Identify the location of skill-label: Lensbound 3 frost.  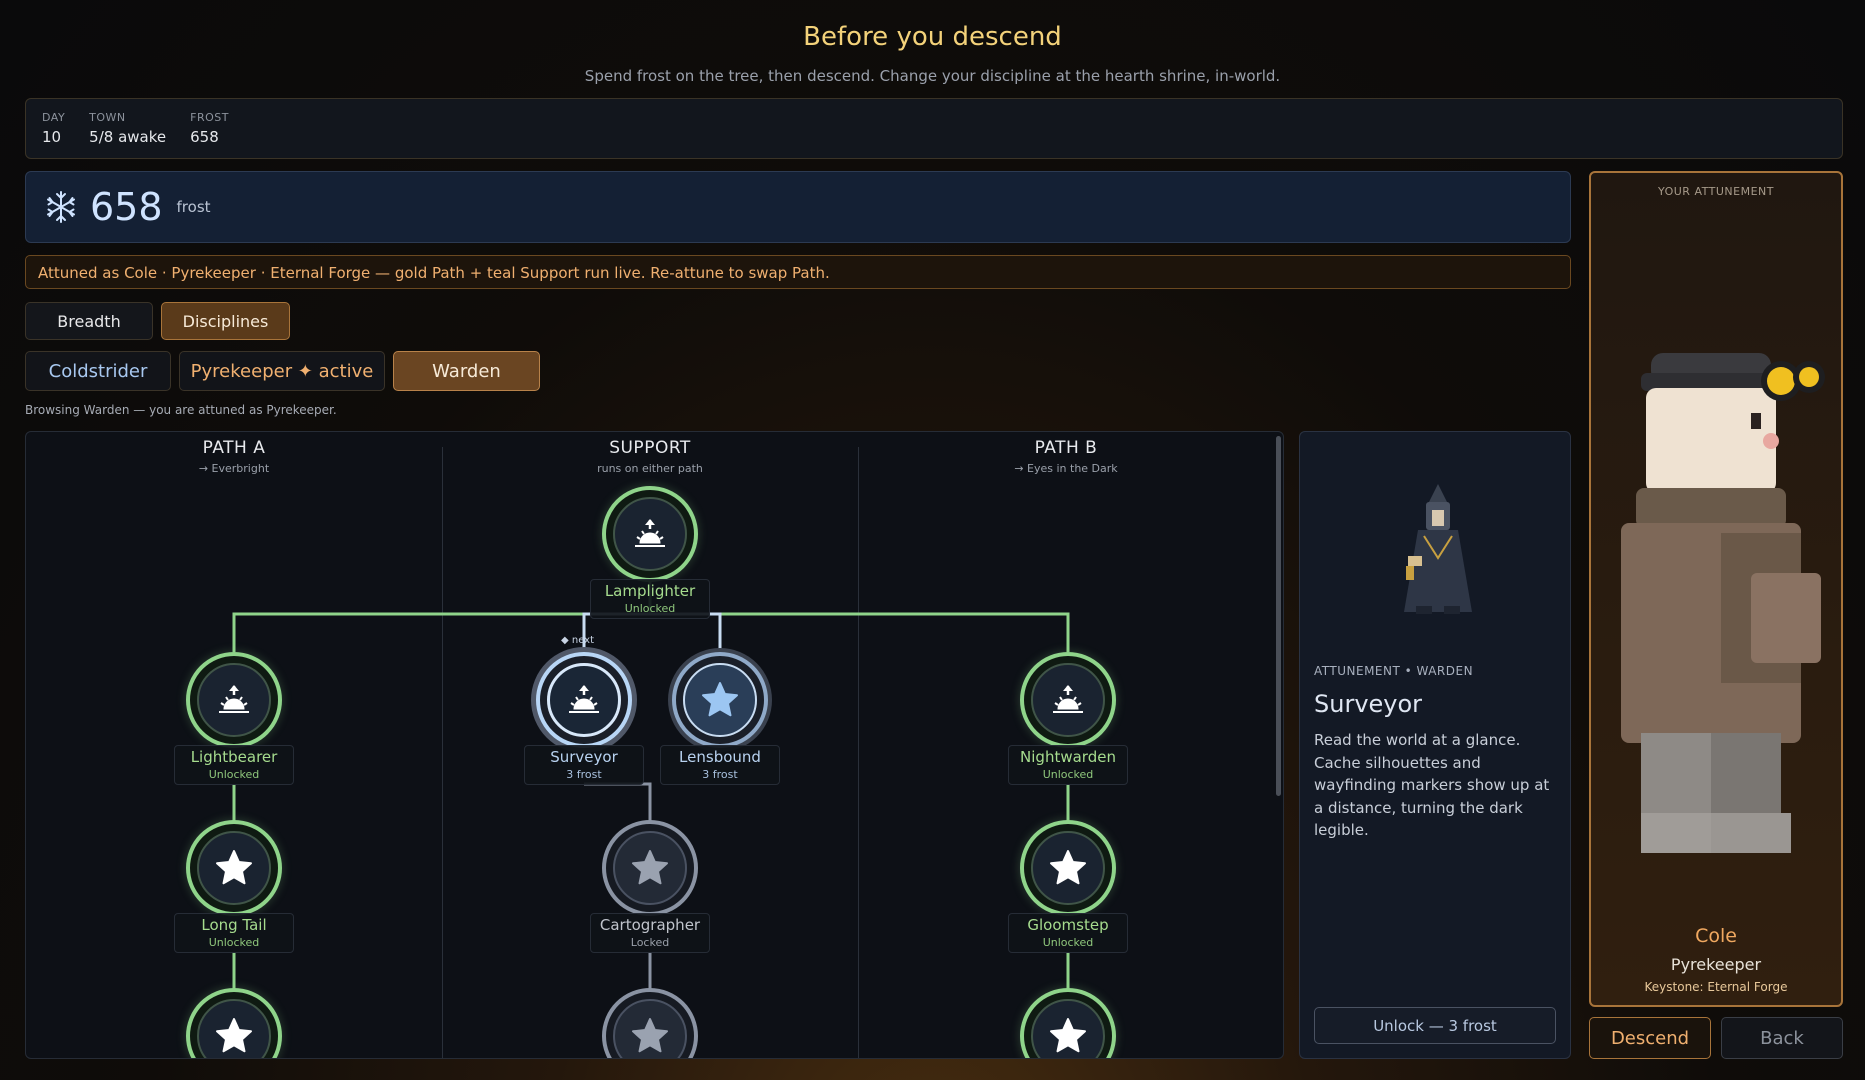
(720, 765).